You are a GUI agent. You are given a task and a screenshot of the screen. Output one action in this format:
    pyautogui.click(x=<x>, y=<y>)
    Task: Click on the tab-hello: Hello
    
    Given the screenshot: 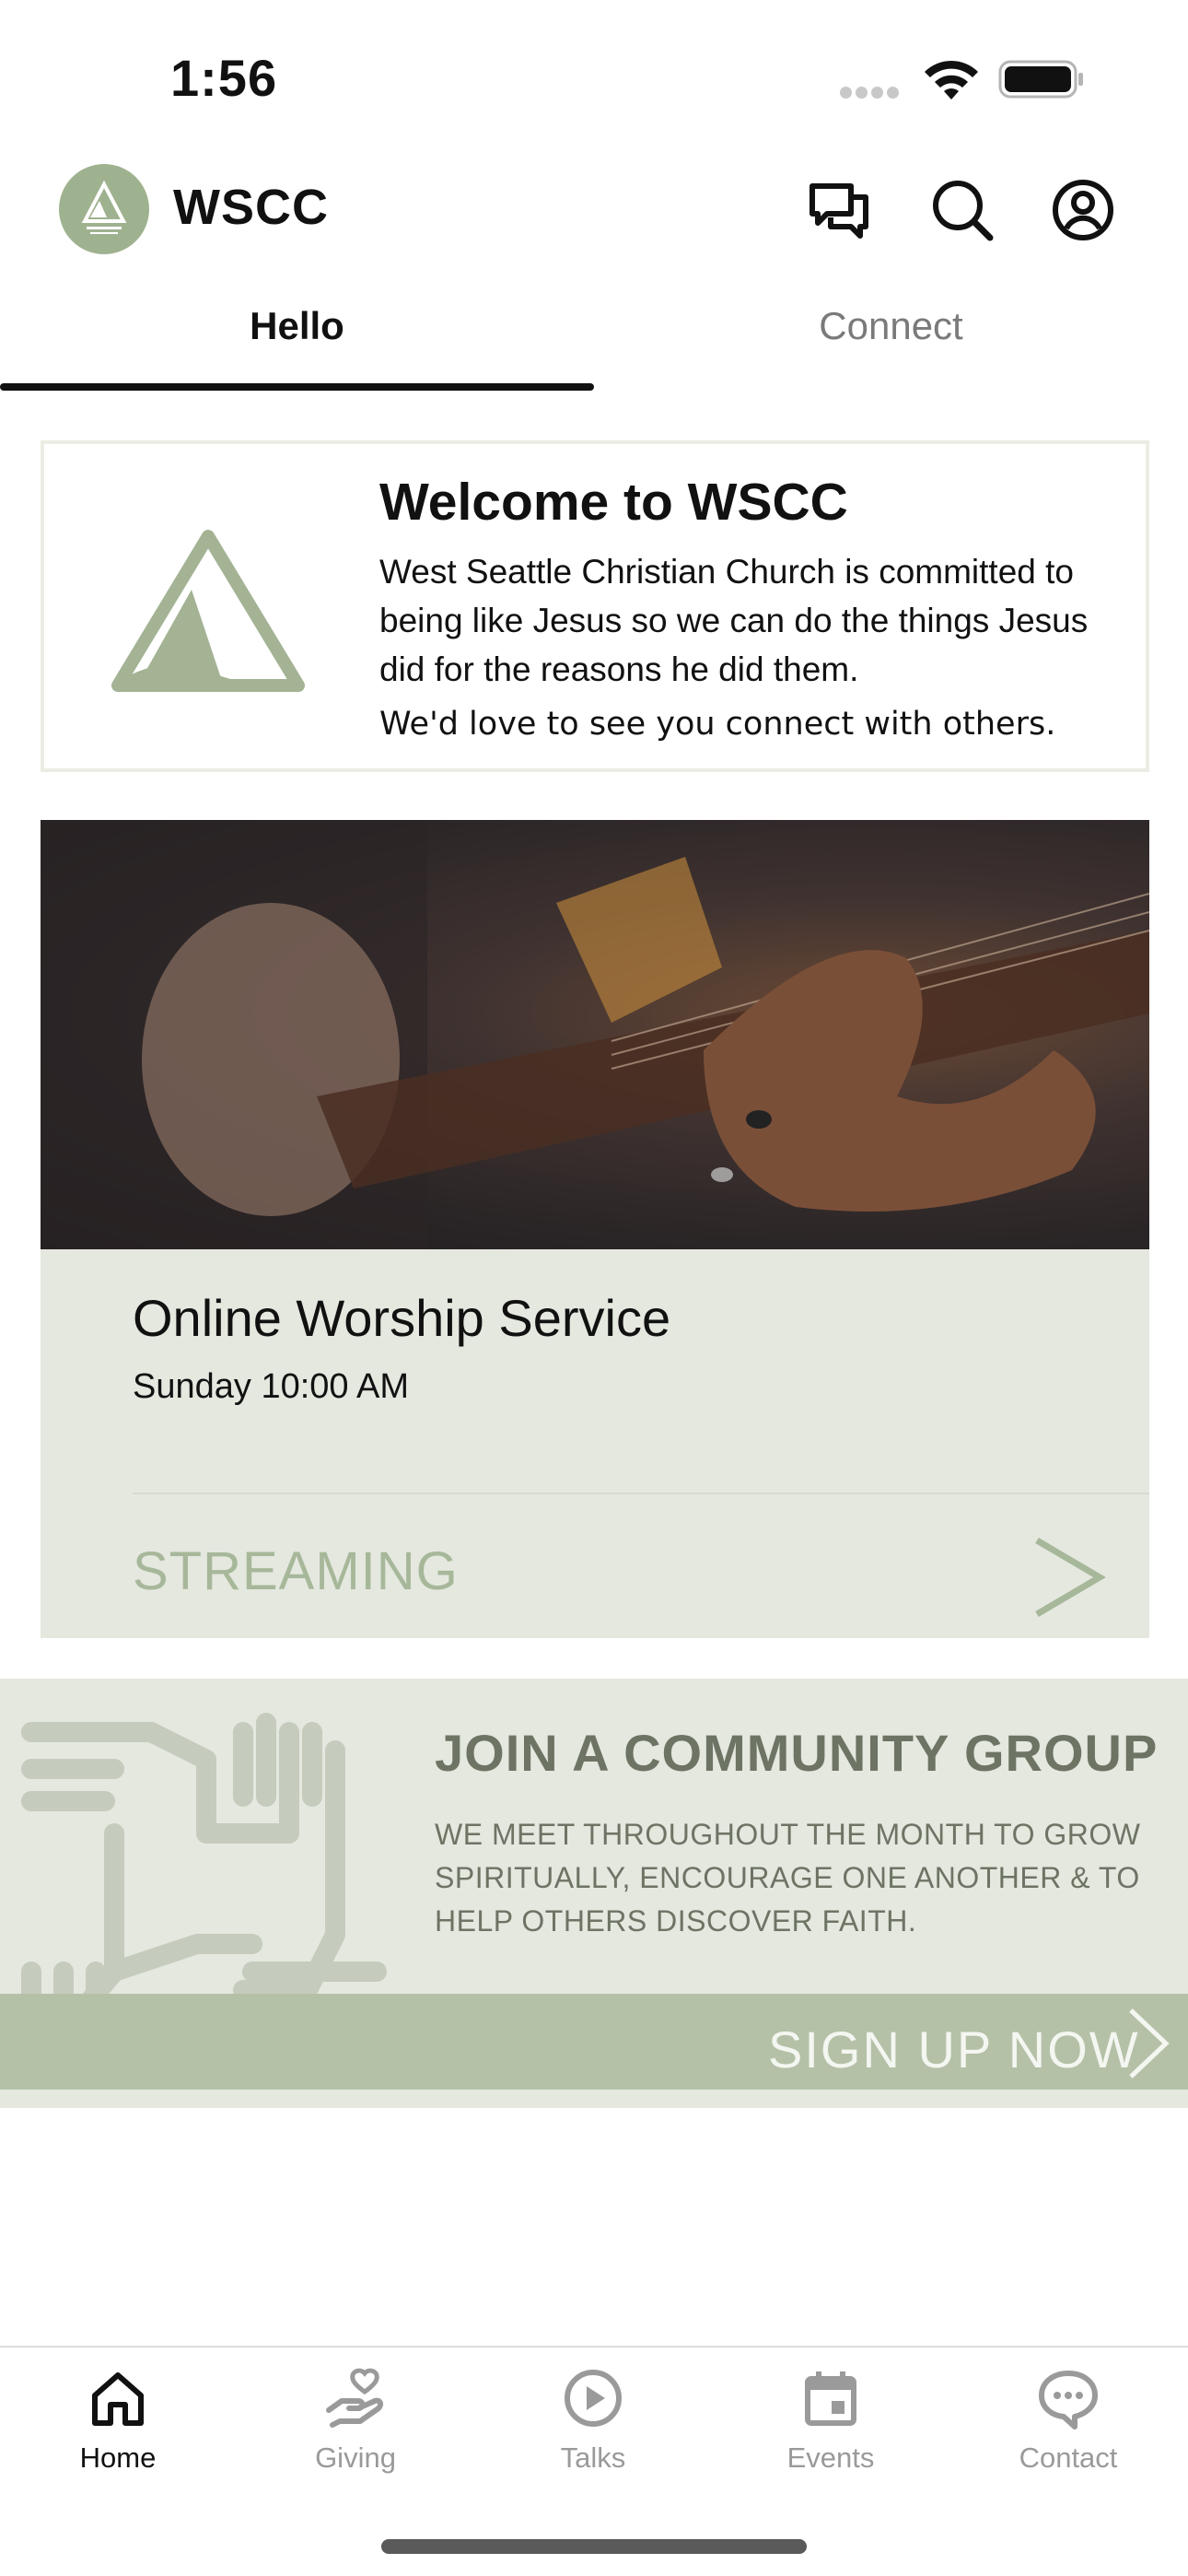 What is the action you would take?
    pyautogui.click(x=297, y=343)
    